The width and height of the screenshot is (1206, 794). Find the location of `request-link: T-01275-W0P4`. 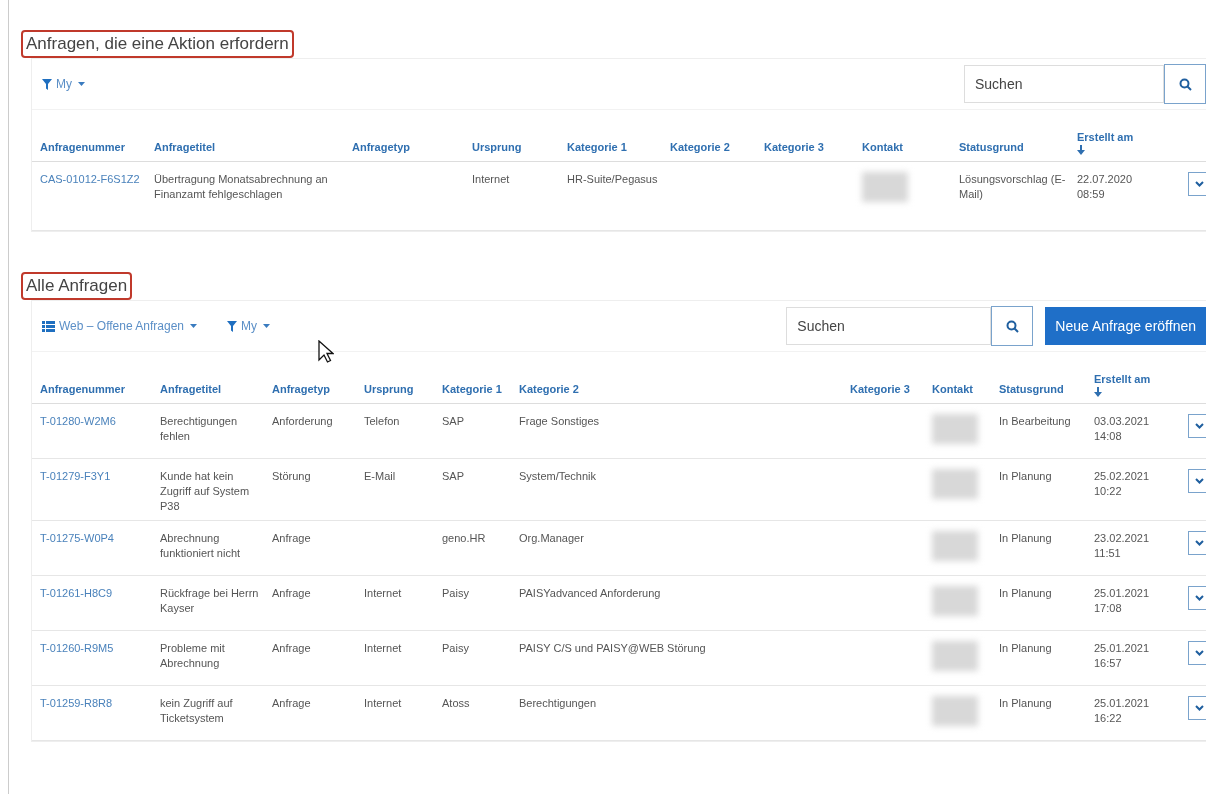

request-link: T-01275-W0P4 is located at coordinates (77, 538).